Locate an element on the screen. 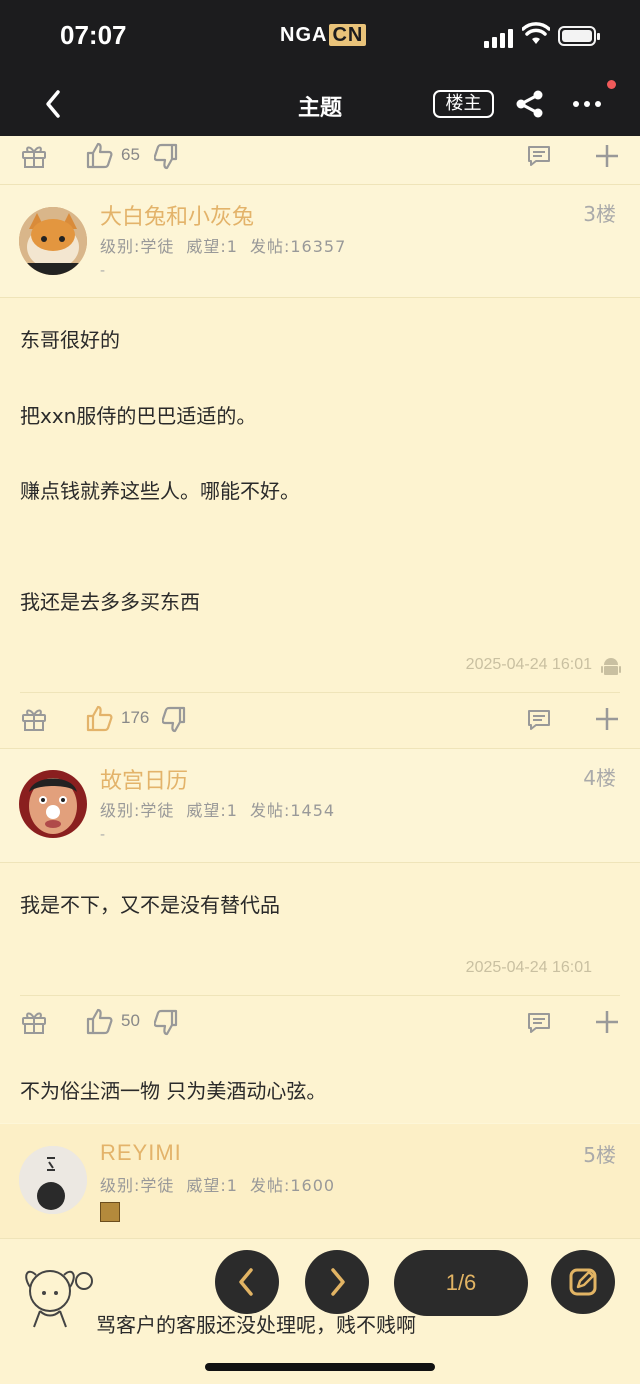 This screenshot has height=1384, width=640. face-avatar-image is located at coordinates (53, 804).